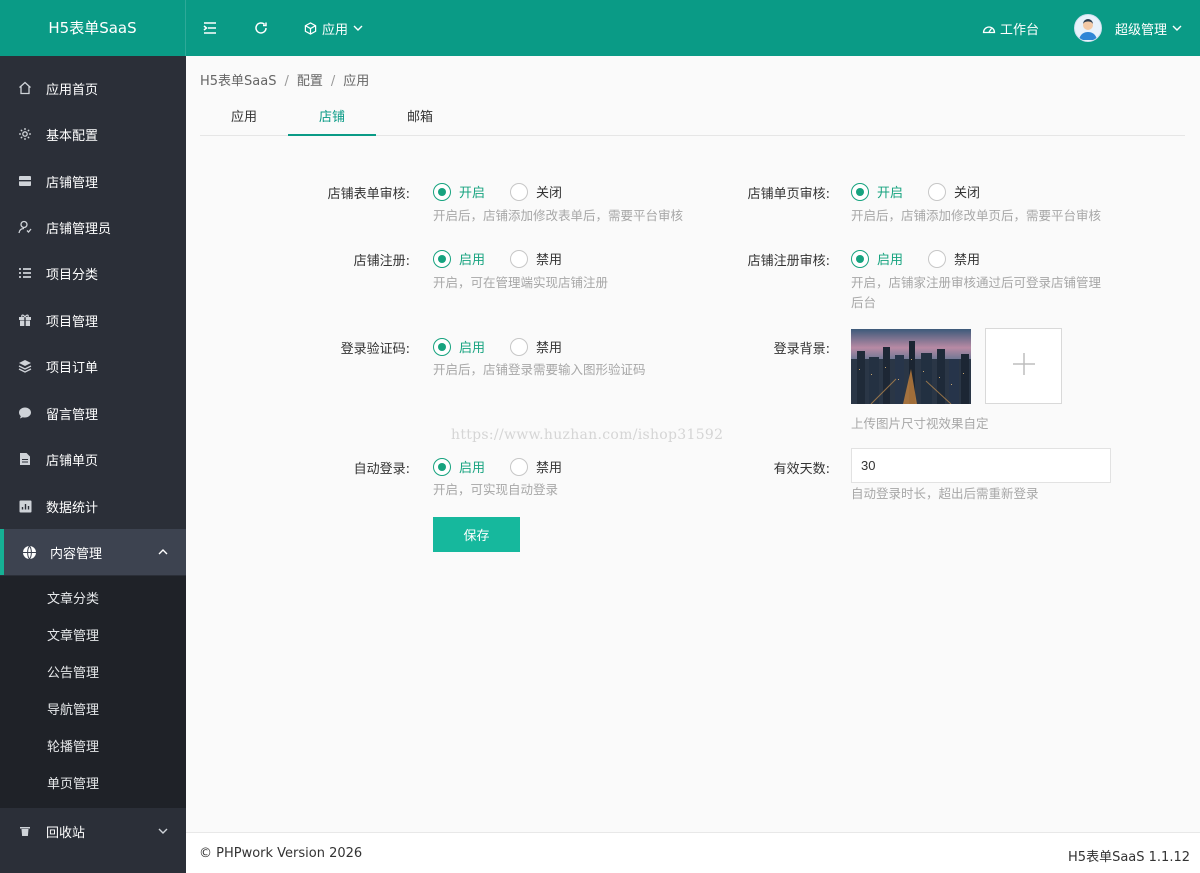 This screenshot has height=873, width=1200. Describe the element at coordinates (25, 227) in the screenshot. I see `user-icon` at that location.